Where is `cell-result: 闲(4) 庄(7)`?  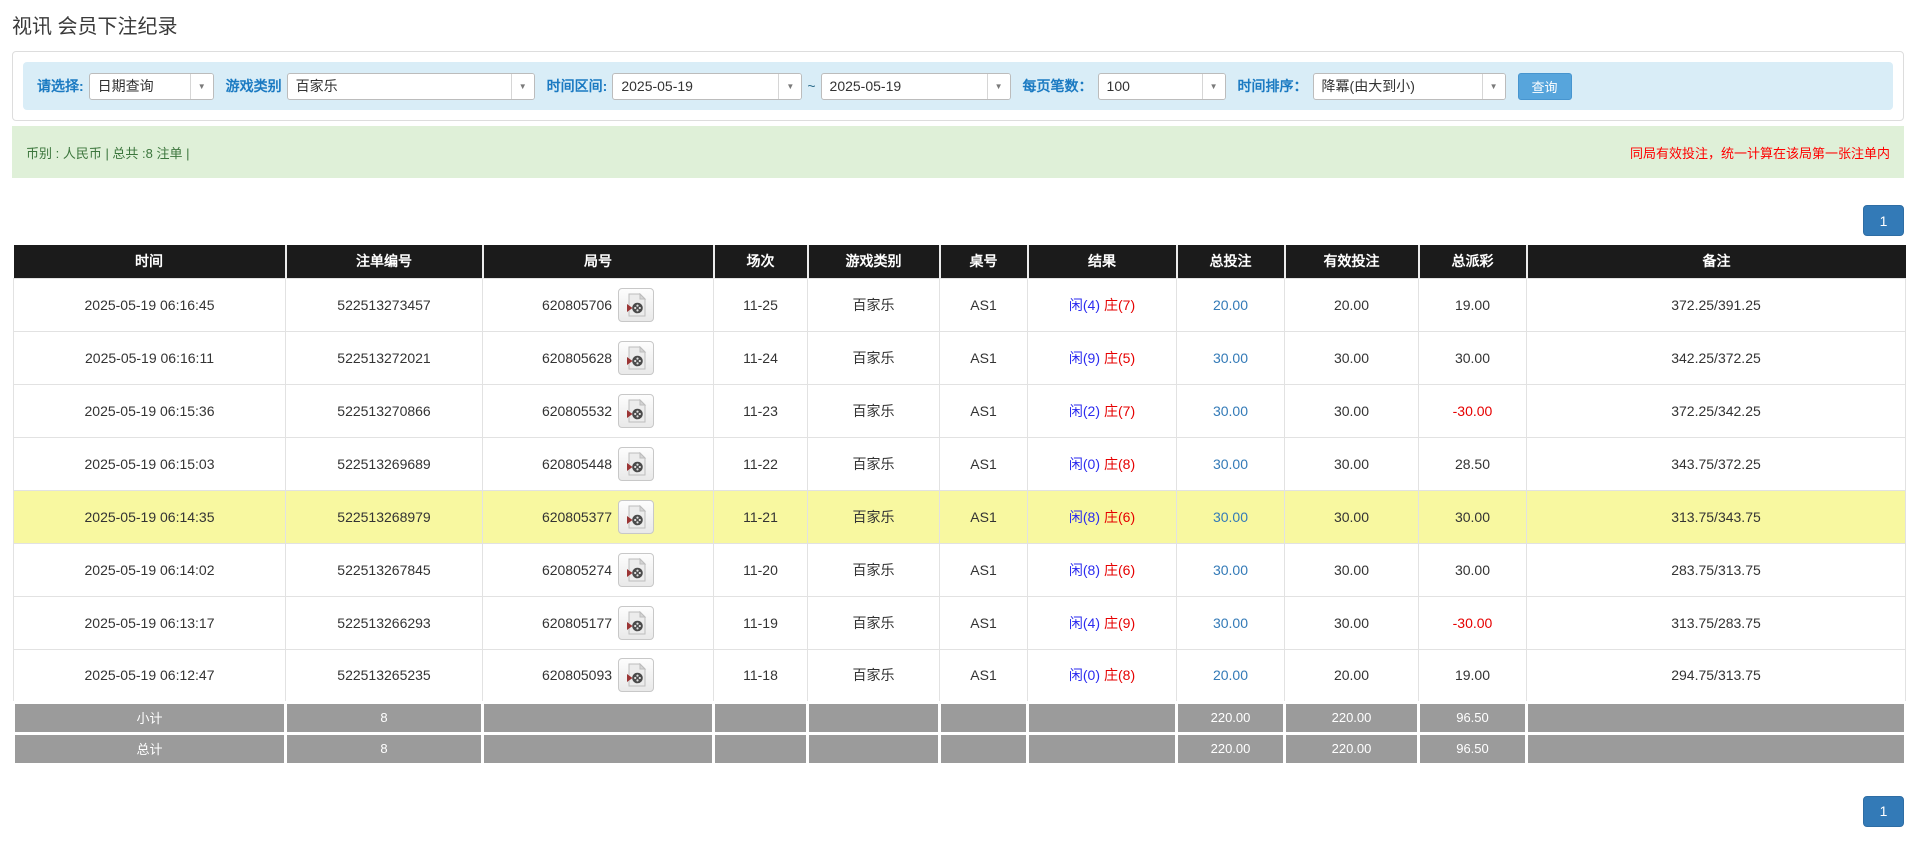 cell-result: 闲(4) 庄(7) is located at coordinates (1102, 304).